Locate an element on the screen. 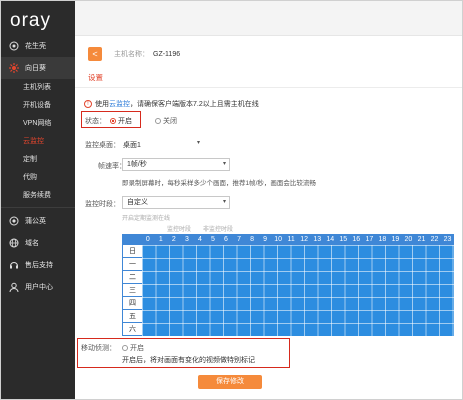 The width and height of the screenshot is (463, 400). hour-header-cell: 3 is located at coordinates (186, 239).